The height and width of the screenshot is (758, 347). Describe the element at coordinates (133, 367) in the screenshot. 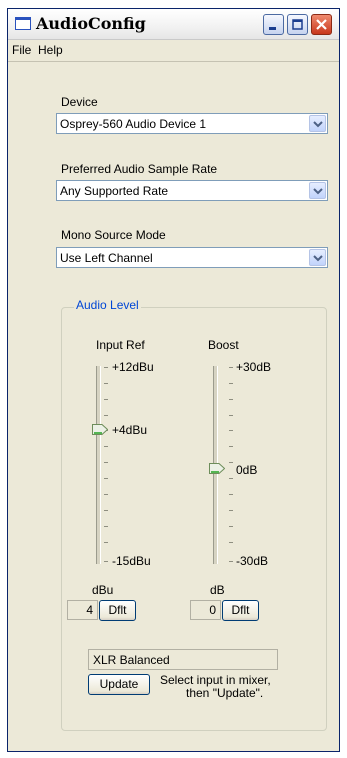

I see `input-ref-max-label: +12dBu` at that location.